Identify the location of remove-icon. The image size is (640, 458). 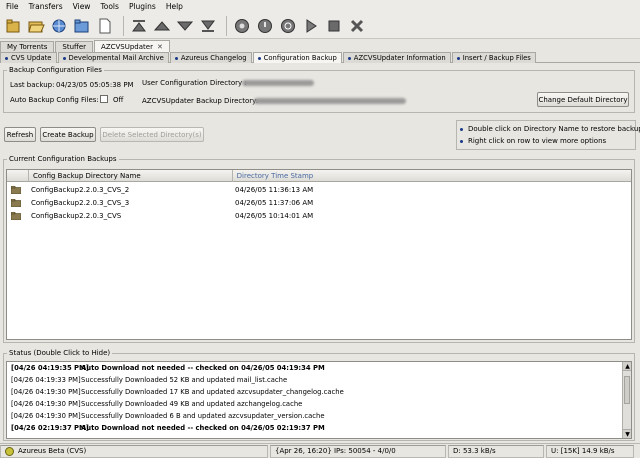
(357, 26).